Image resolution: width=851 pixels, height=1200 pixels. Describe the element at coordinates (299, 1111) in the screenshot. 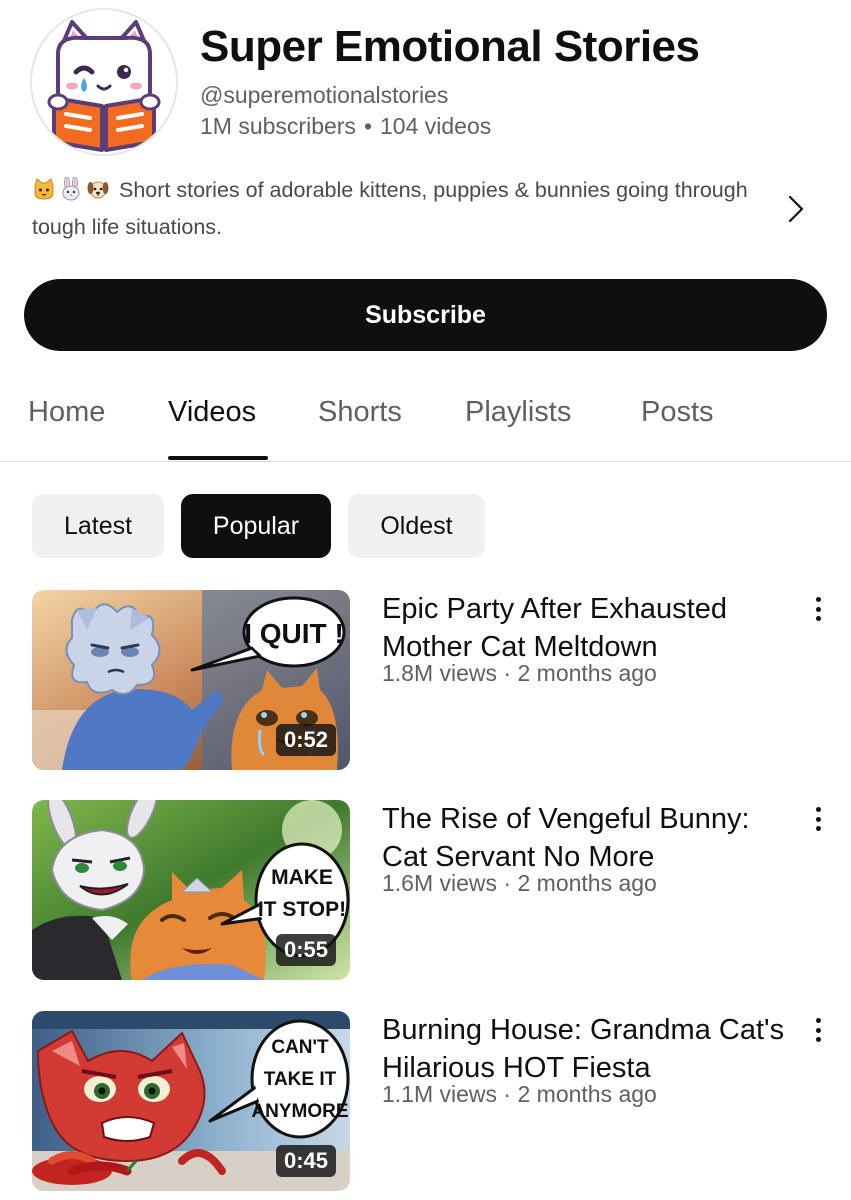

I see `thumbnail-bubble-text: ANYMORE` at that location.